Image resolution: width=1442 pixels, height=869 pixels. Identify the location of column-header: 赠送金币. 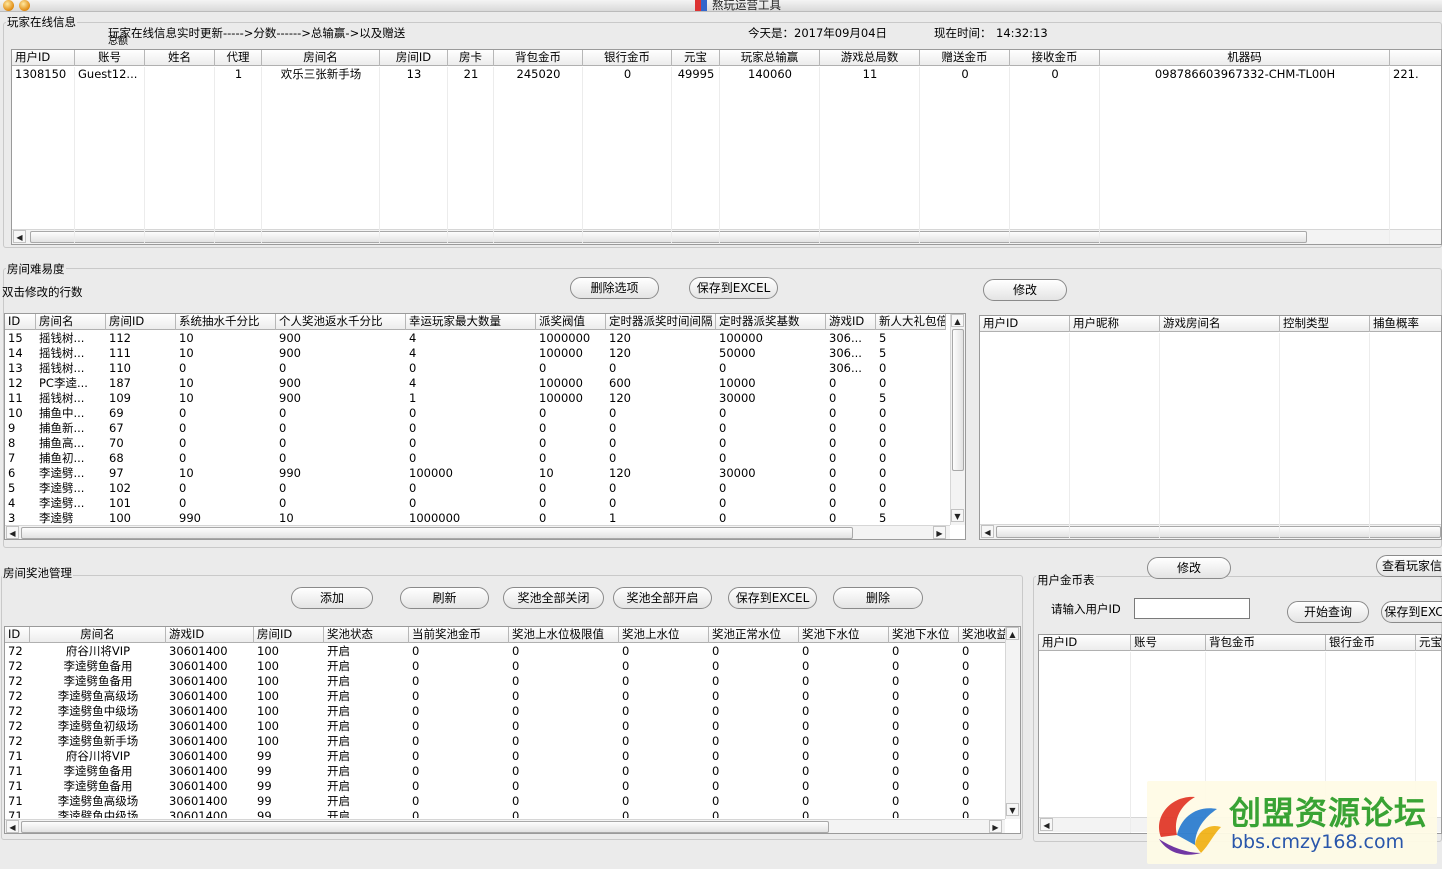
(965, 58).